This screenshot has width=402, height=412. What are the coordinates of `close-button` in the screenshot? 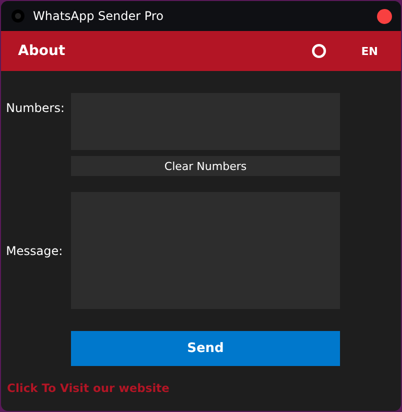 It's located at (384, 16).